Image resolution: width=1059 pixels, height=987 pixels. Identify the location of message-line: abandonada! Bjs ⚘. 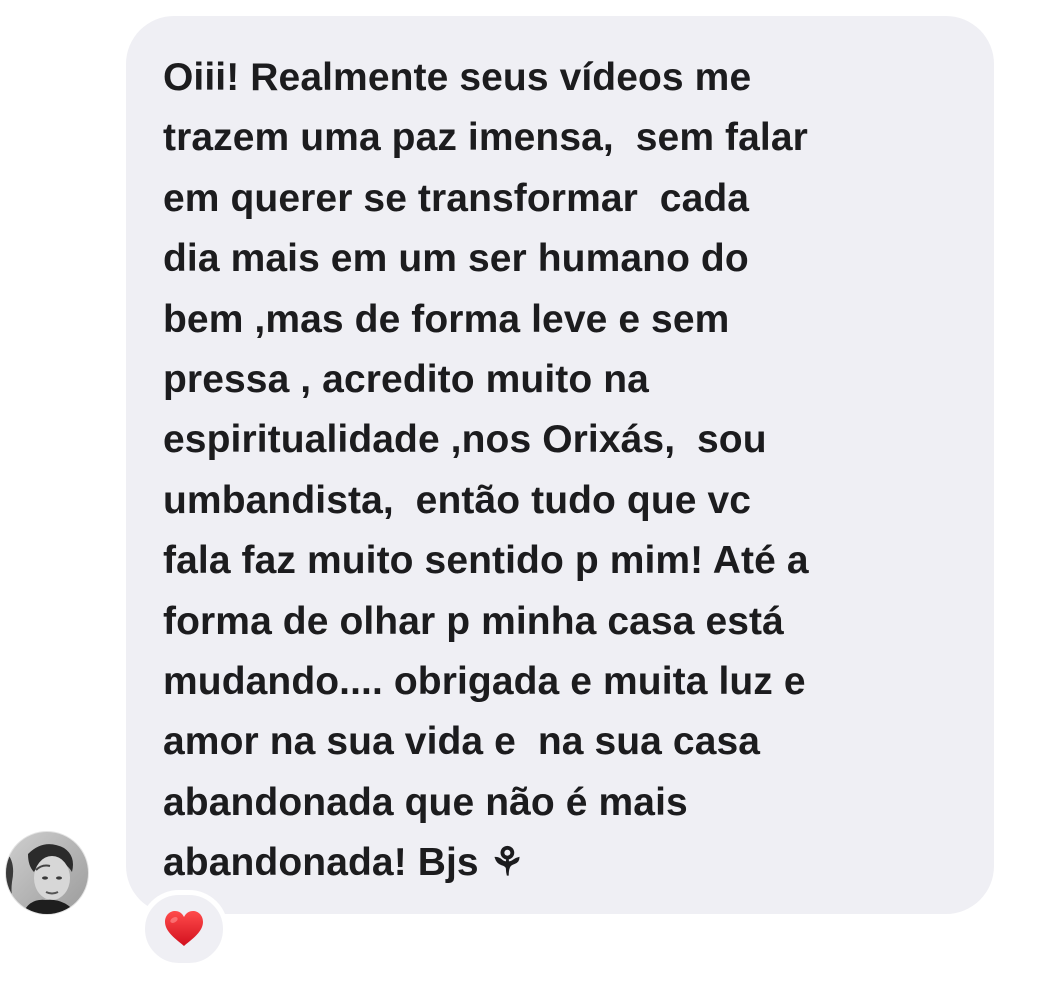
(344, 863).